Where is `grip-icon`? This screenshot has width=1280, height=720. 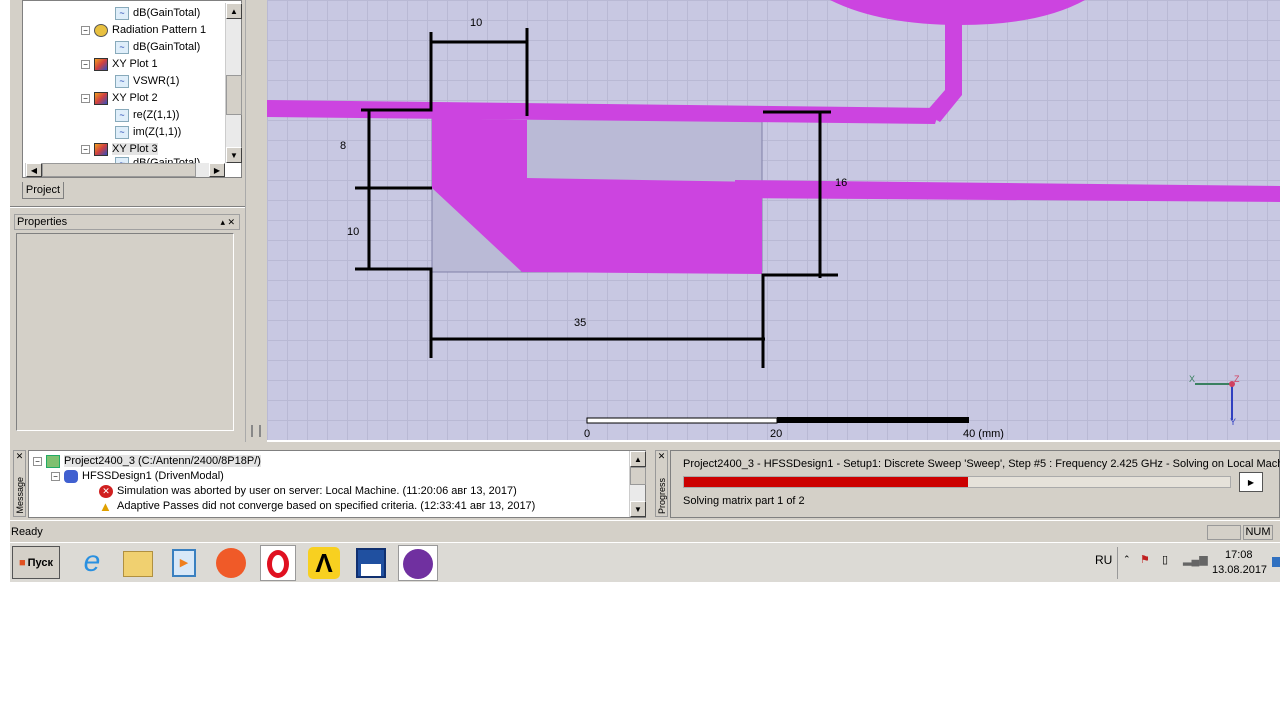 grip-icon is located at coordinates (256, 431).